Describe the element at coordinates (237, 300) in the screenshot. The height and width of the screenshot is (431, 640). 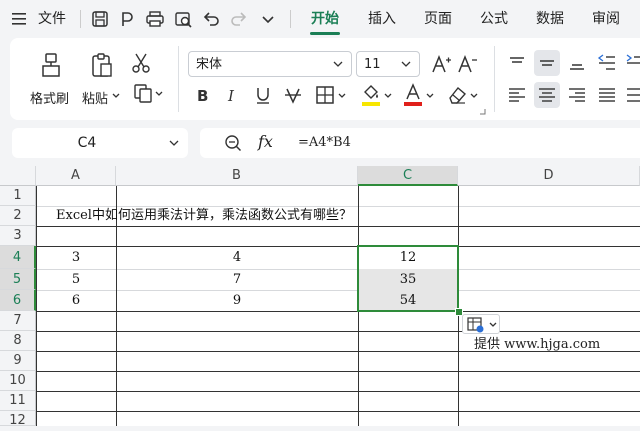
I see `cell-b6: 9` at that location.